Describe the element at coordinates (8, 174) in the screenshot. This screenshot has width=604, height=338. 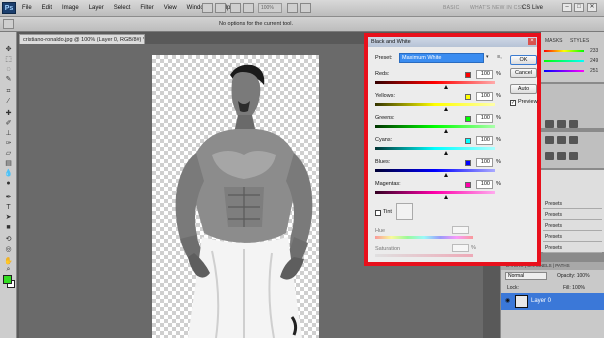
I see `blur-tool-icon: 💧` at that location.